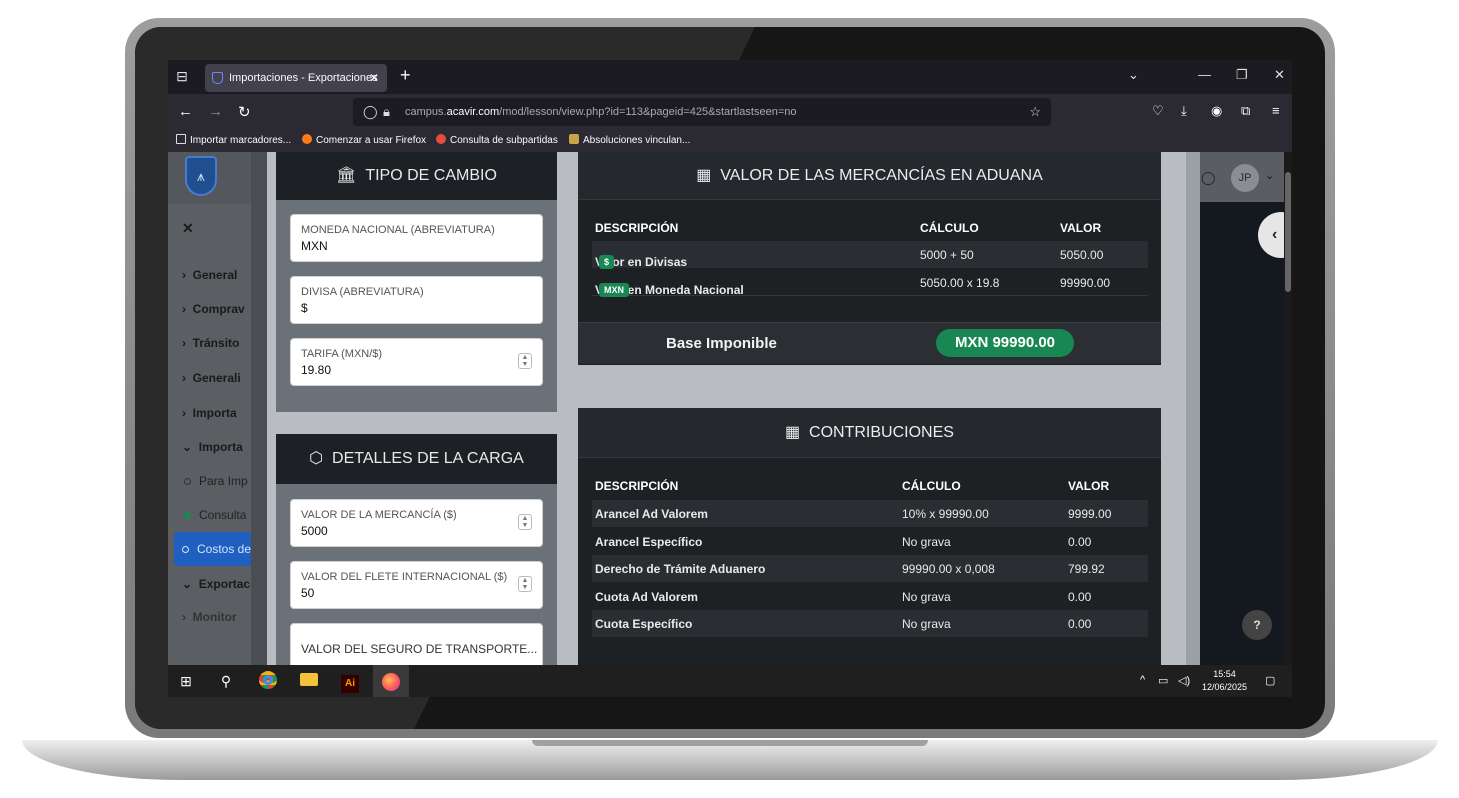 The height and width of the screenshot is (798, 1459). Describe the element at coordinates (416, 362) in the screenshot. I see `tarifa-field: TARIFA (MXN/$) 19.80 ▲ ▼` at that location.